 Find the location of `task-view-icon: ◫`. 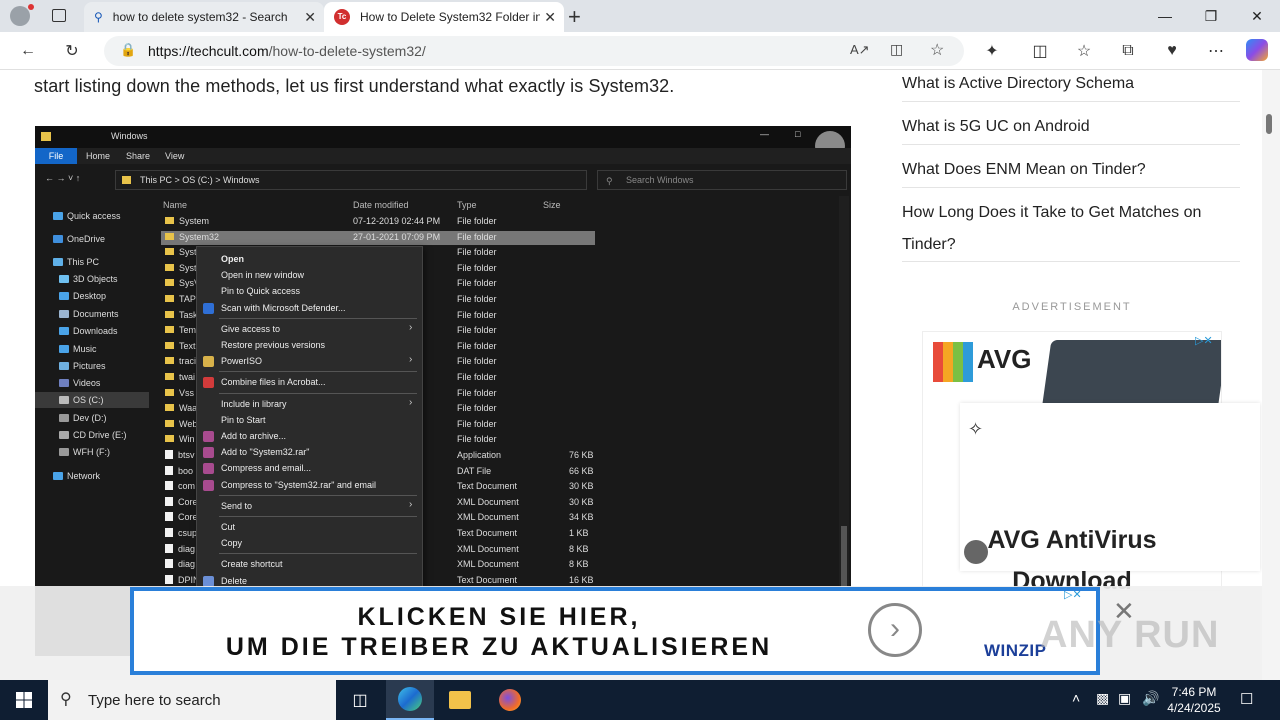

task-view-icon: ◫ is located at coordinates (360, 700).